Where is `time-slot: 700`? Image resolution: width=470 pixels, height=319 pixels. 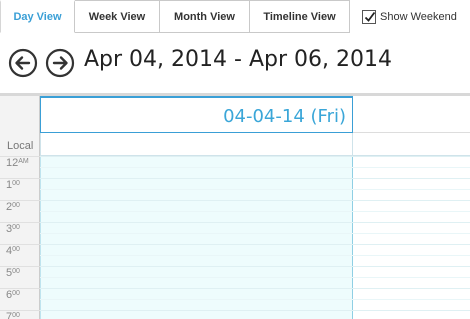 time-slot: 700 is located at coordinates (20, 314).